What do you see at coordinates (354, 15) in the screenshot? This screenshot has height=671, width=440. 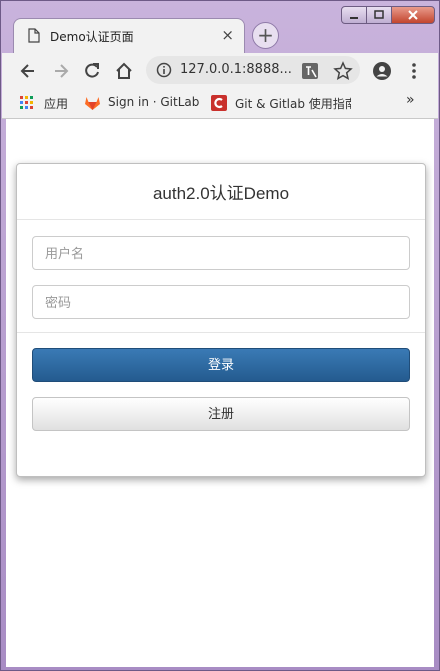 I see `minimize-button` at bounding box center [354, 15].